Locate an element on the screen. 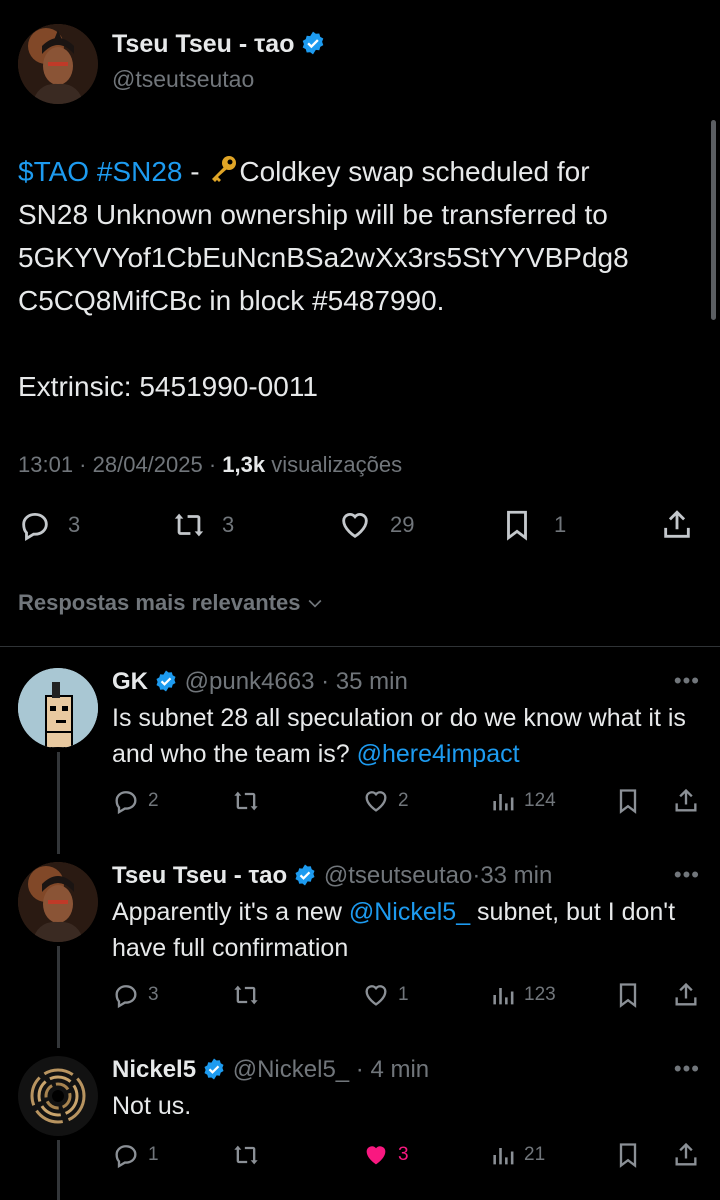 This screenshot has height=1200, width=720. views-count: 21 is located at coordinates (535, 1154).